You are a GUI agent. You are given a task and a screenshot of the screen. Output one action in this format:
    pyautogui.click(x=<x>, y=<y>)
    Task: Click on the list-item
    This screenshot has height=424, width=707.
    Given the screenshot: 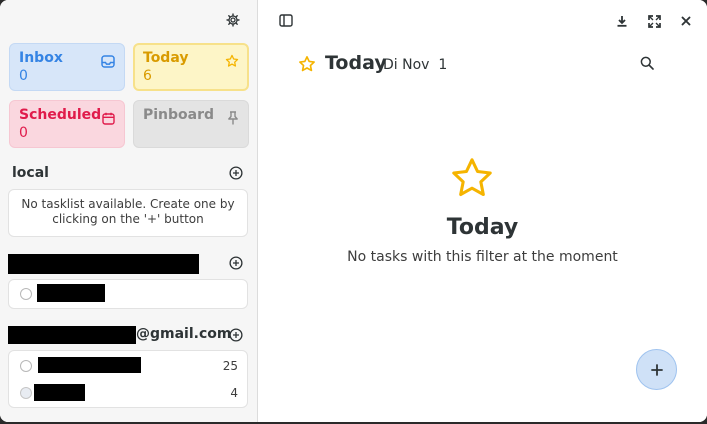 What is the action you would take?
    pyautogui.click(x=128, y=294)
    